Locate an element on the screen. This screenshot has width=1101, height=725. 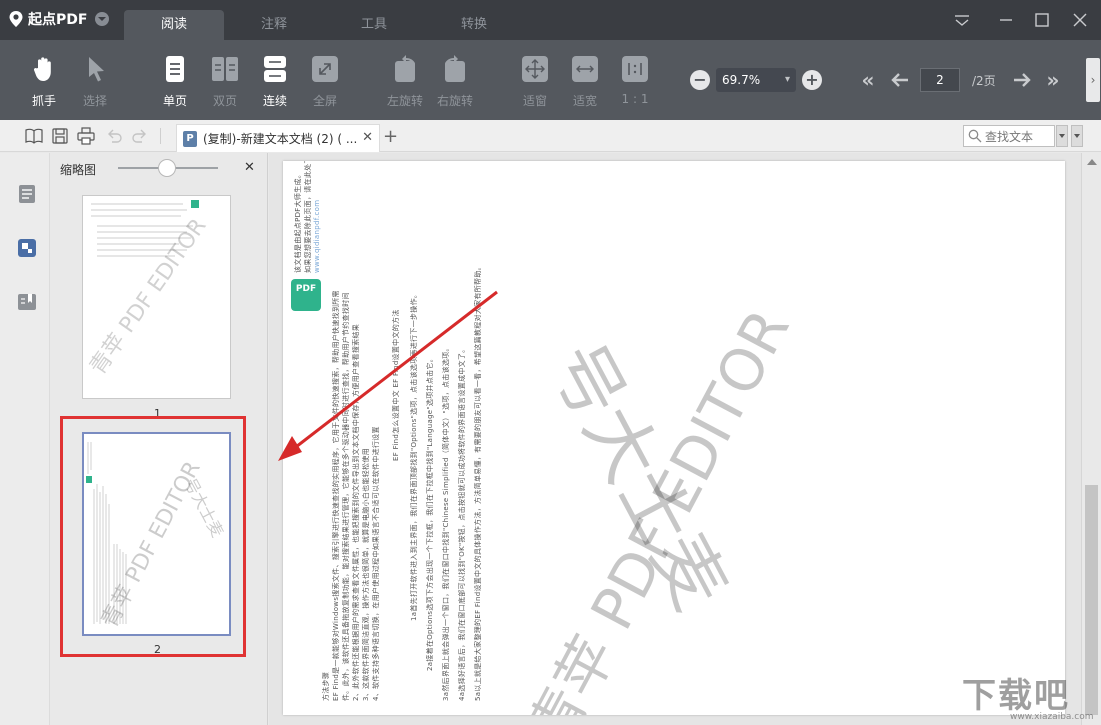
actual-size-label: 1 is located at coordinates (635, 99).